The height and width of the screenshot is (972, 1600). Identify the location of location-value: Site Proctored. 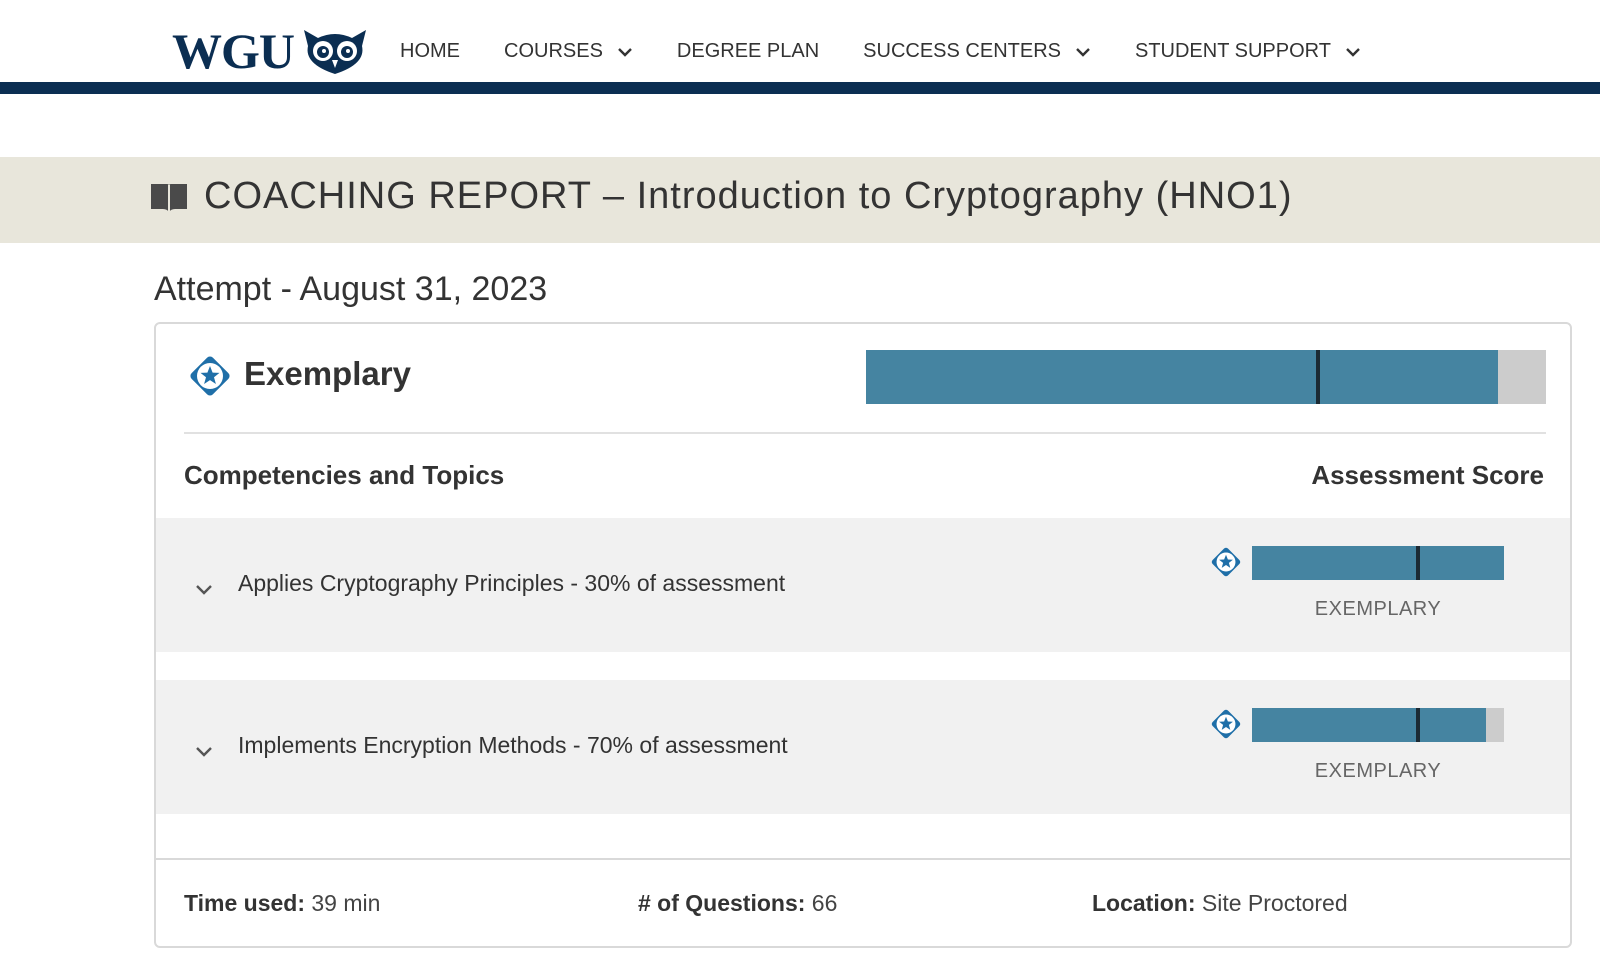
(1274, 903).